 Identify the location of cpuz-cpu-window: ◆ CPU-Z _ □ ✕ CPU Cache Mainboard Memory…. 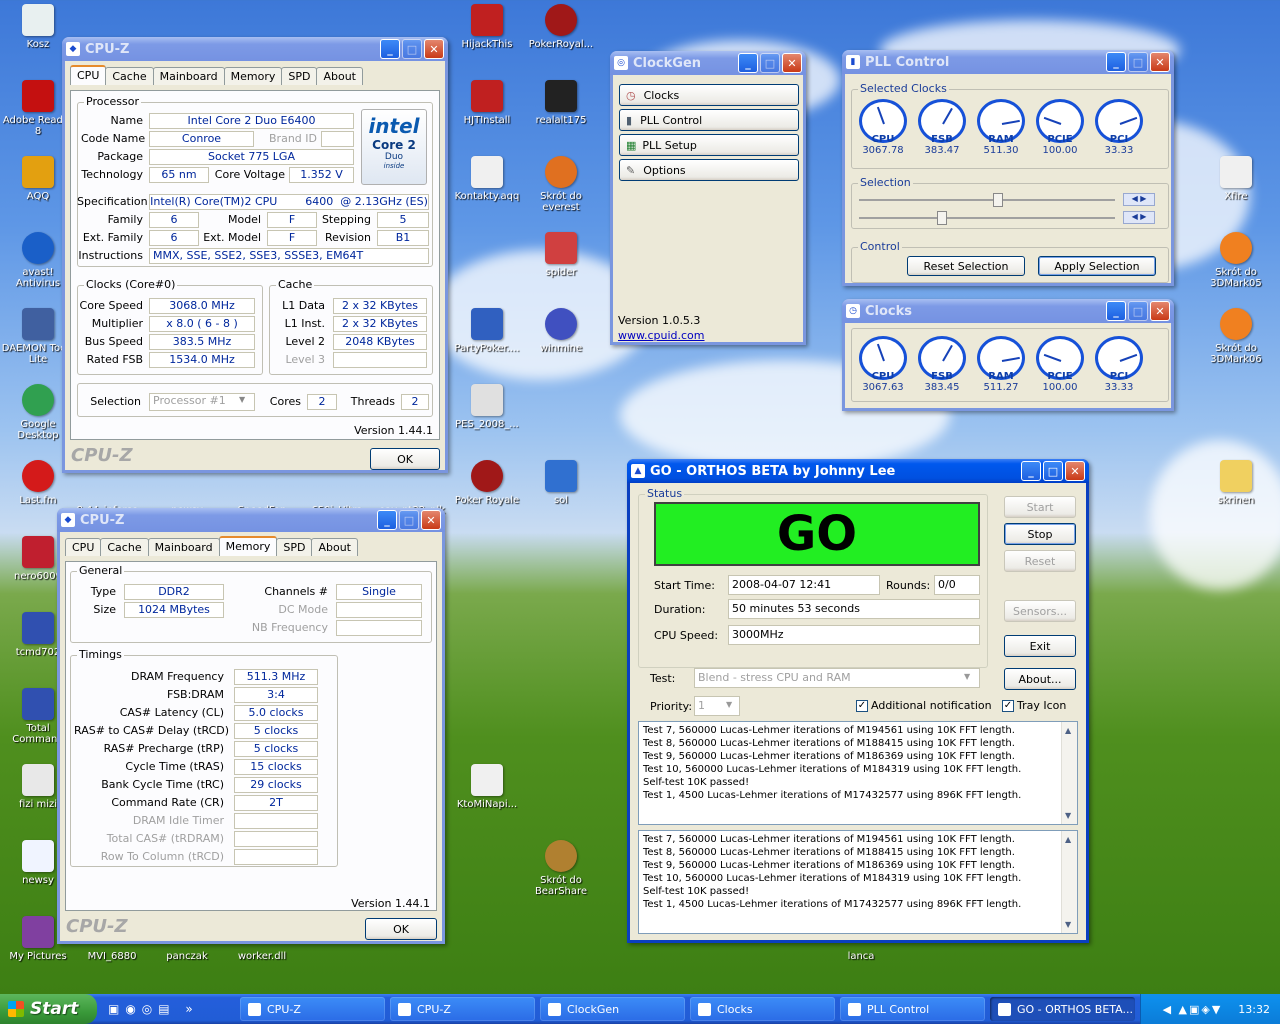
(255, 255).